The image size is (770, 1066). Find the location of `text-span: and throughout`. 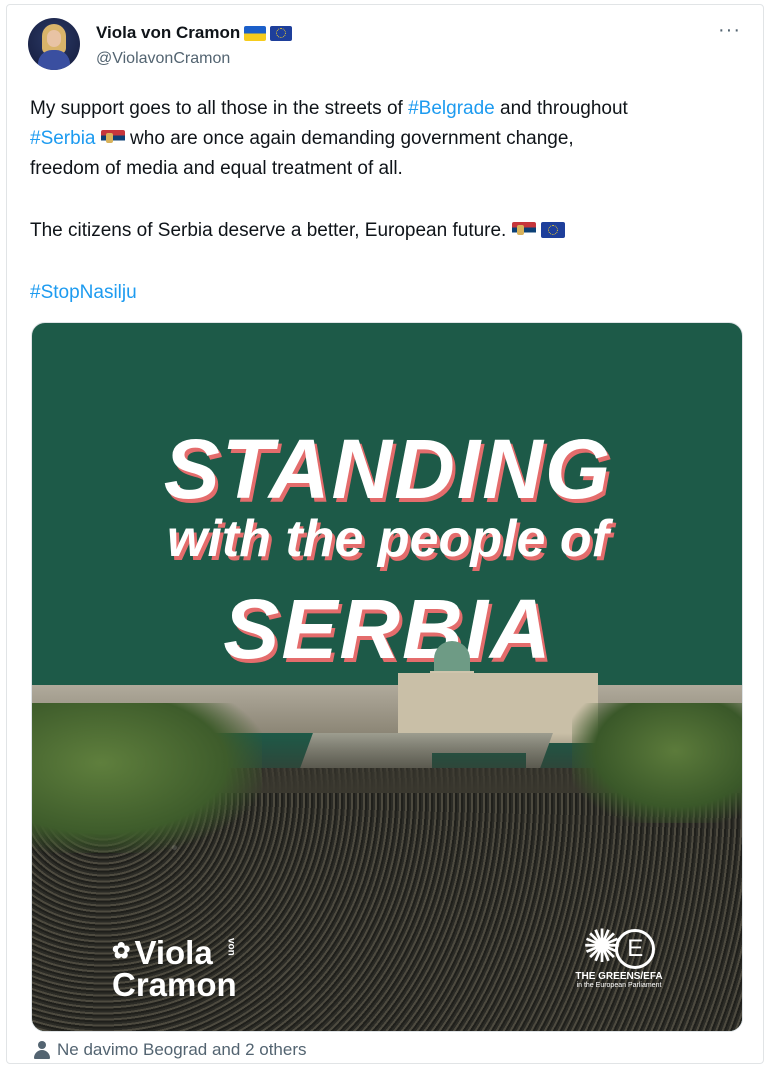

text-span: and throughout is located at coordinates (561, 108).